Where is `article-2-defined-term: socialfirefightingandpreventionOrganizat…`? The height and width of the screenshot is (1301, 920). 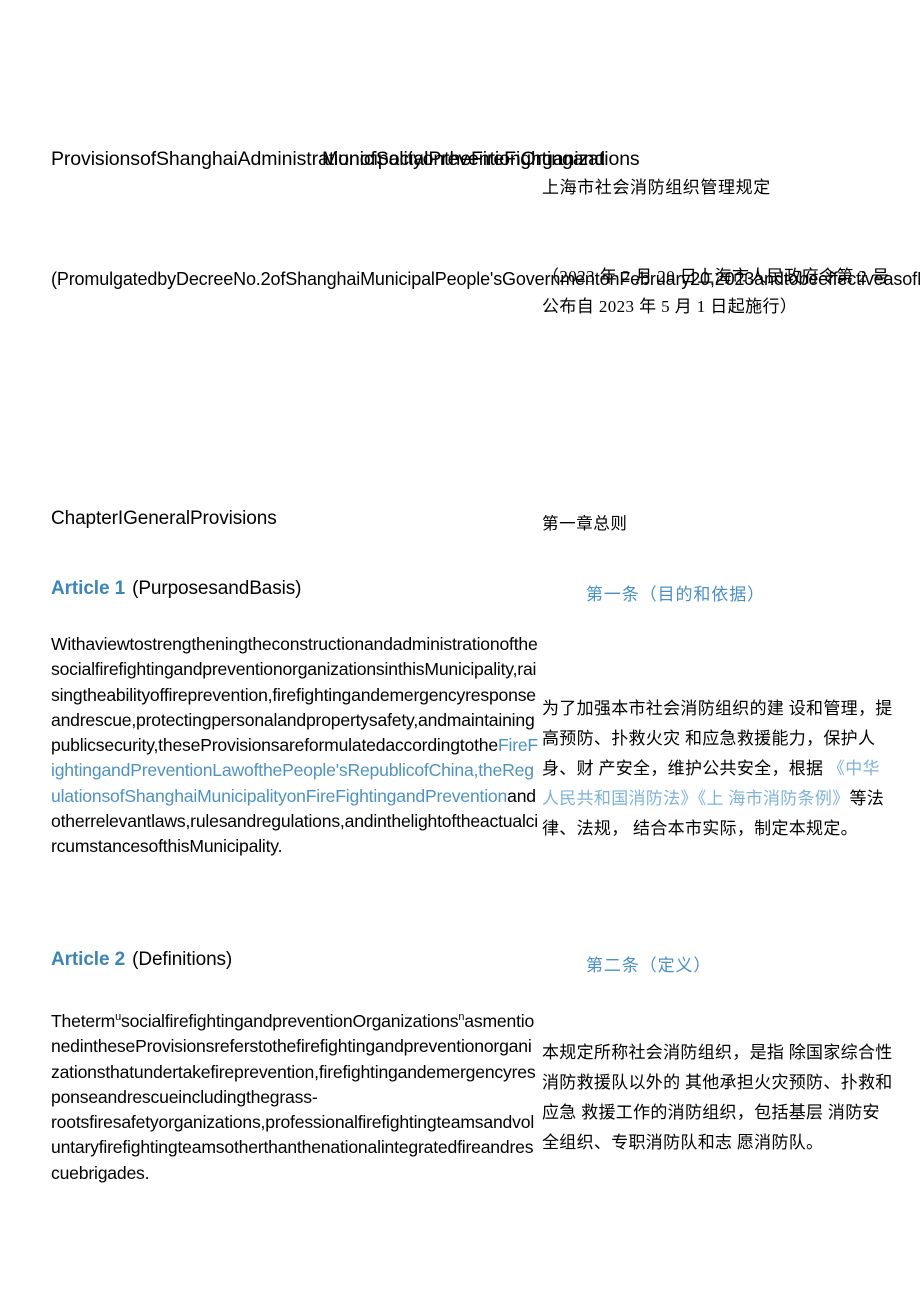 article-2-defined-term: socialfirefightingandpreventionOrganizat… is located at coordinates (289, 1021).